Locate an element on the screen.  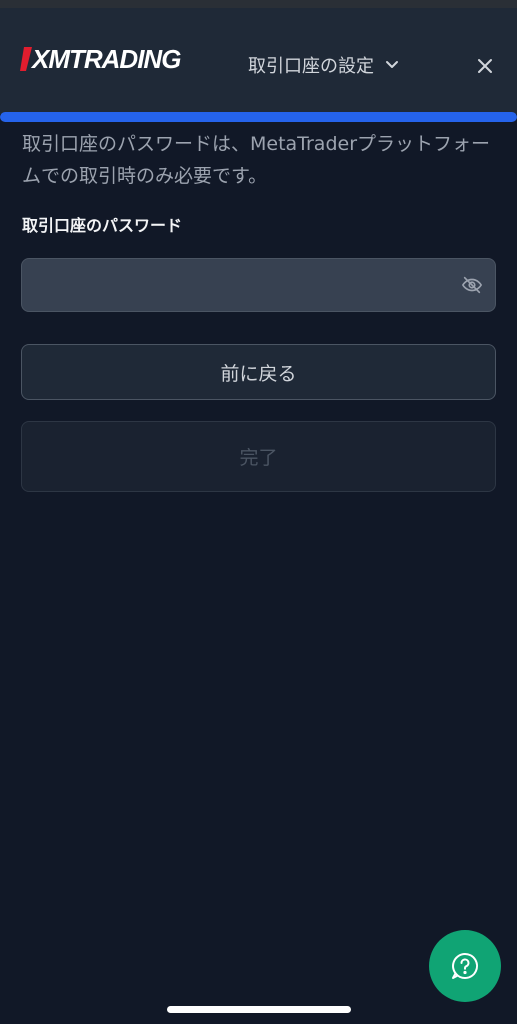
logo-mark-icon is located at coordinates (26, 59).